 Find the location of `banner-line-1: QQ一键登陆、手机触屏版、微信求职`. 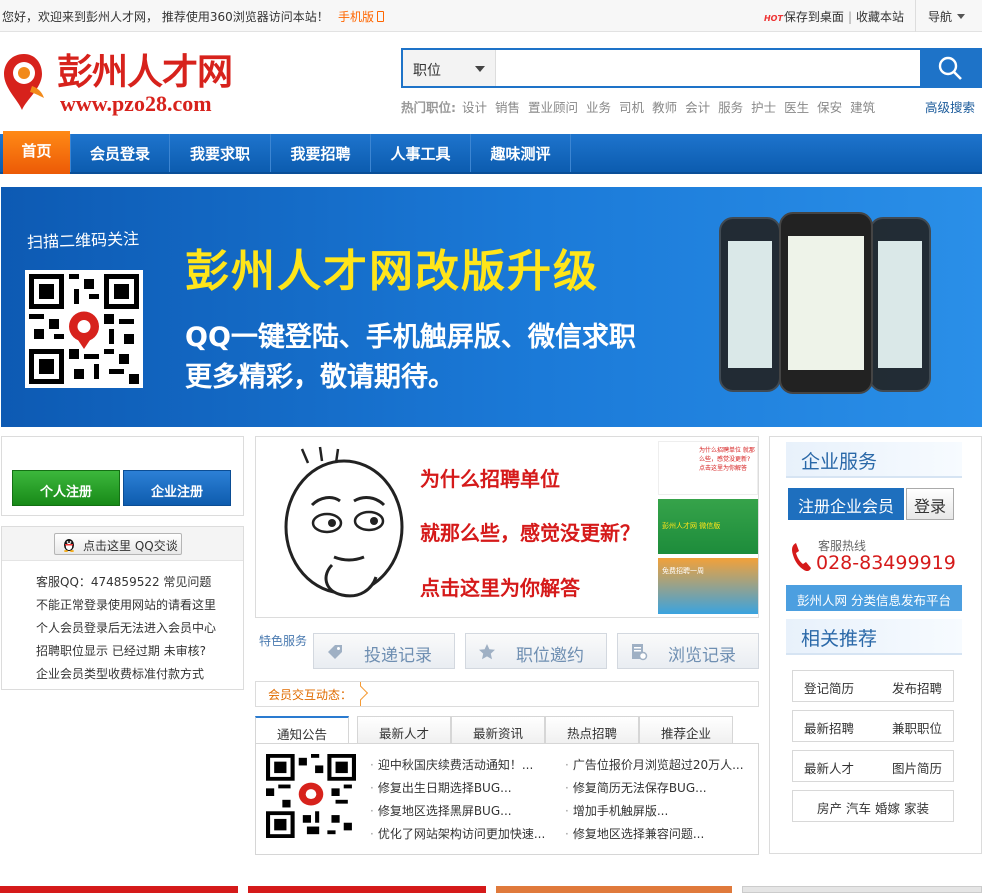

banner-line-1: QQ一键登陆、手机触屏版、微信求职 is located at coordinates (410, 337).